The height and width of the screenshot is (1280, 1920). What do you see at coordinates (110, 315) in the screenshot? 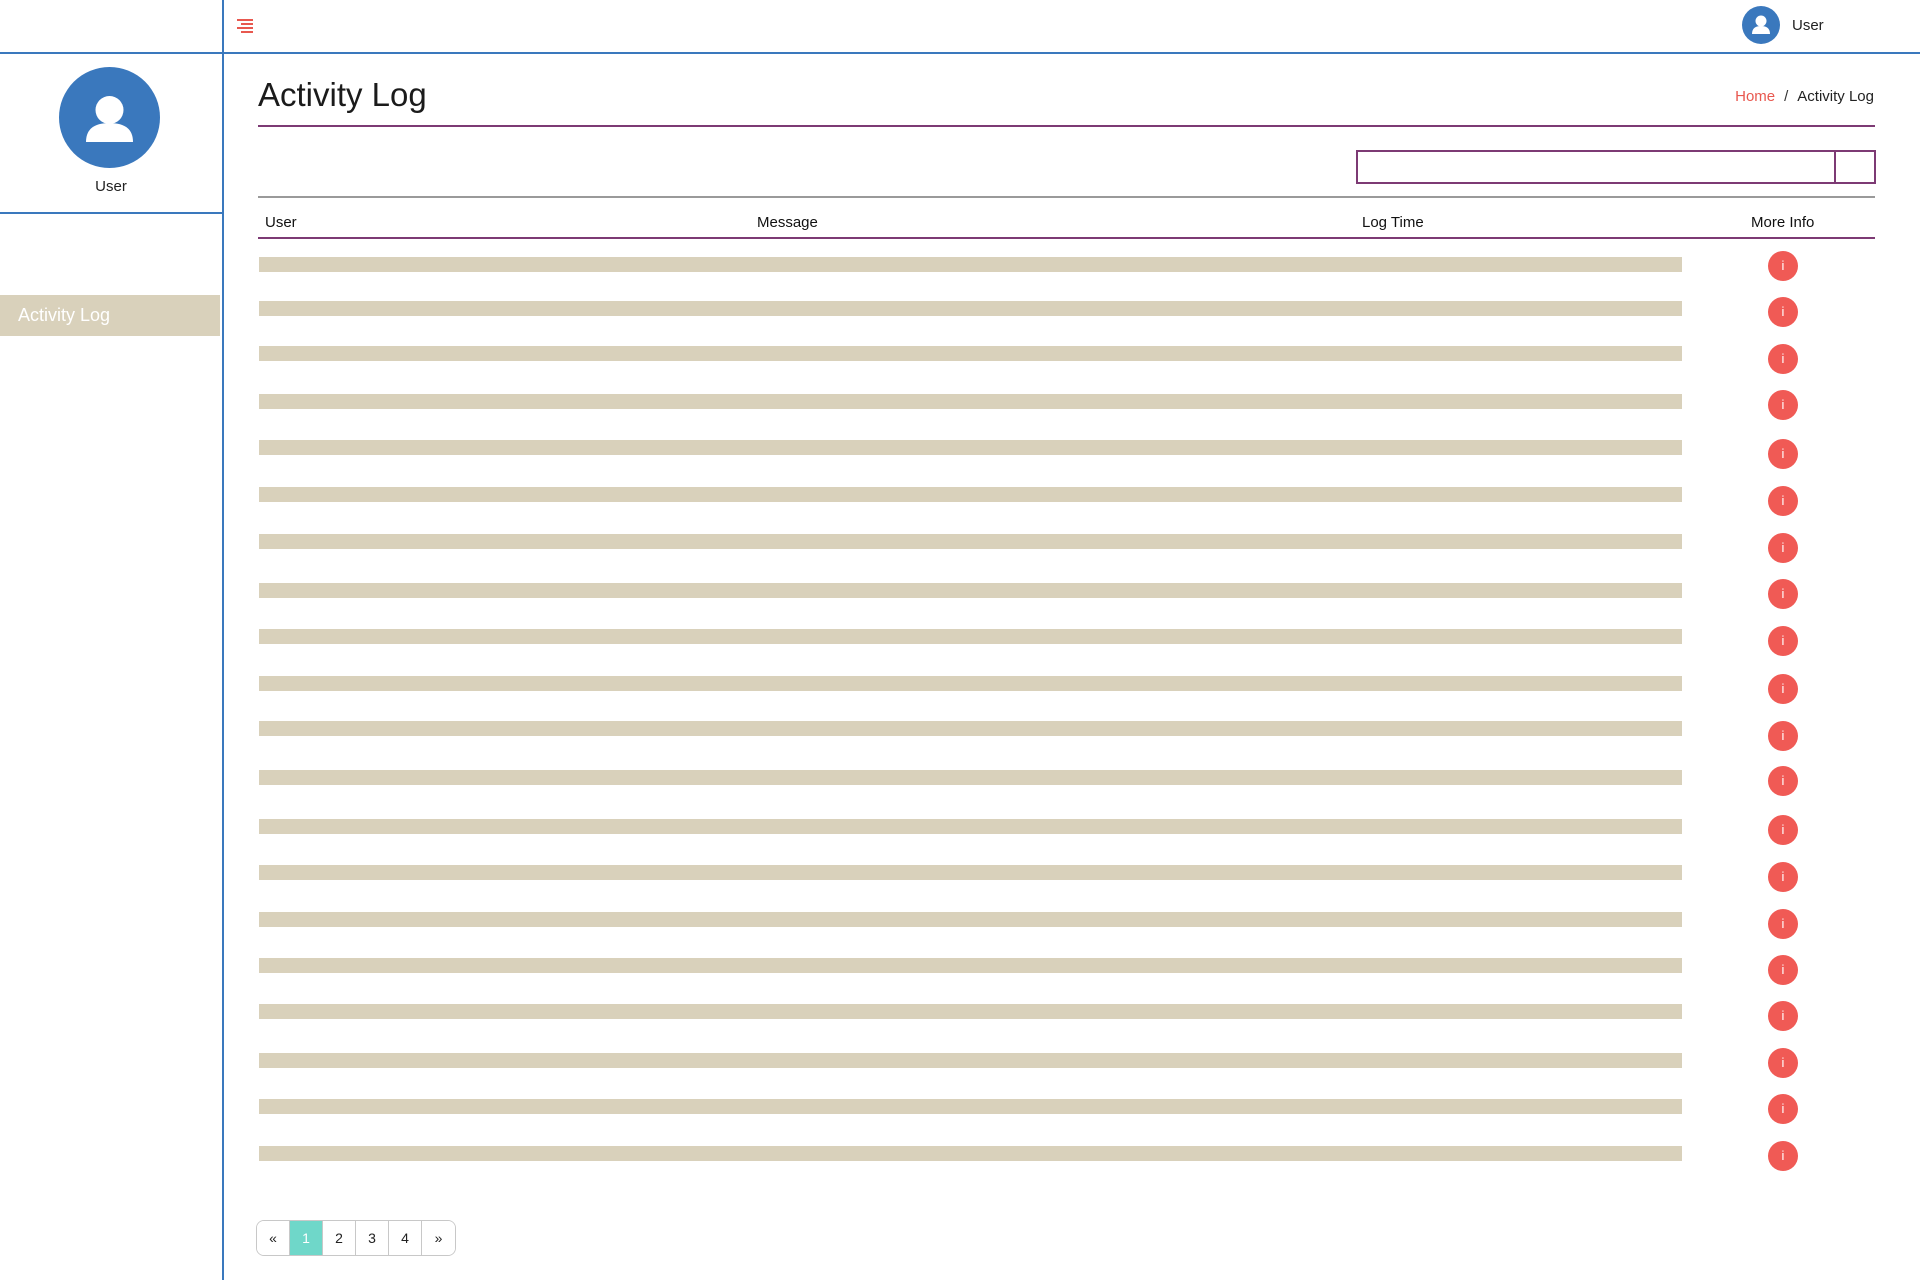
I see `sidebar-item-activity-log: Activity Log` at bounding box center [110, 315].